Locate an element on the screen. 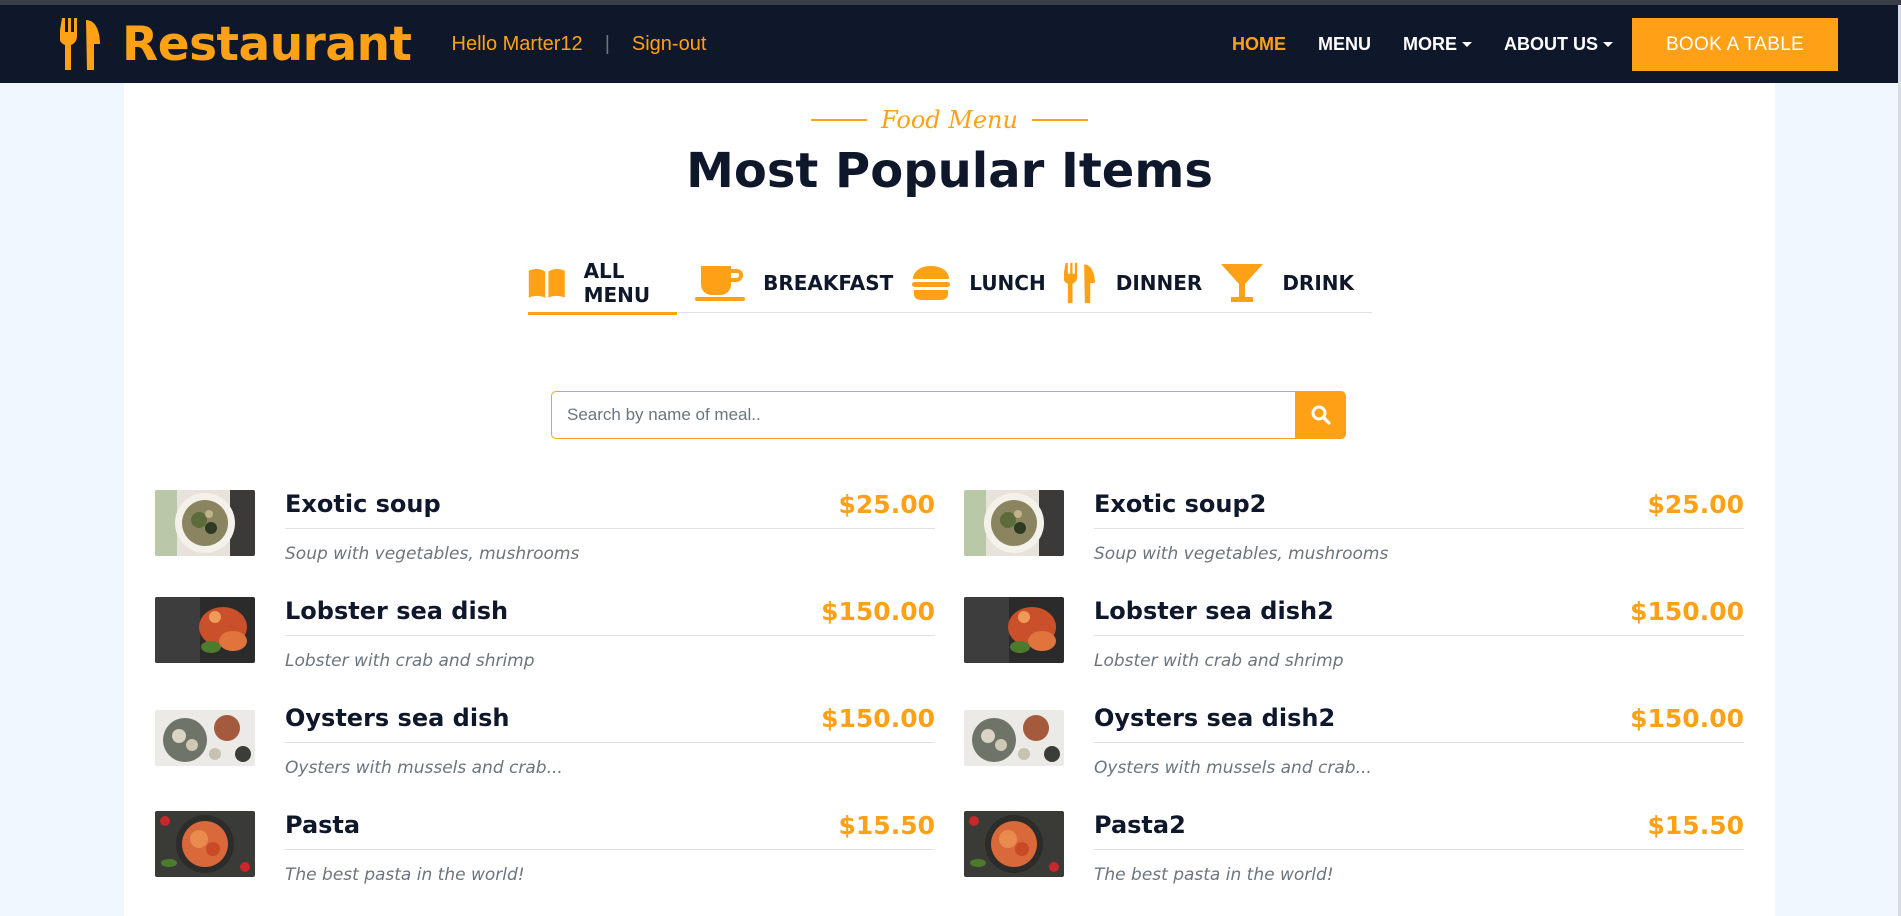 This screenshot has width=1901, height=916. book-icon is located at coordinates (546, 283).